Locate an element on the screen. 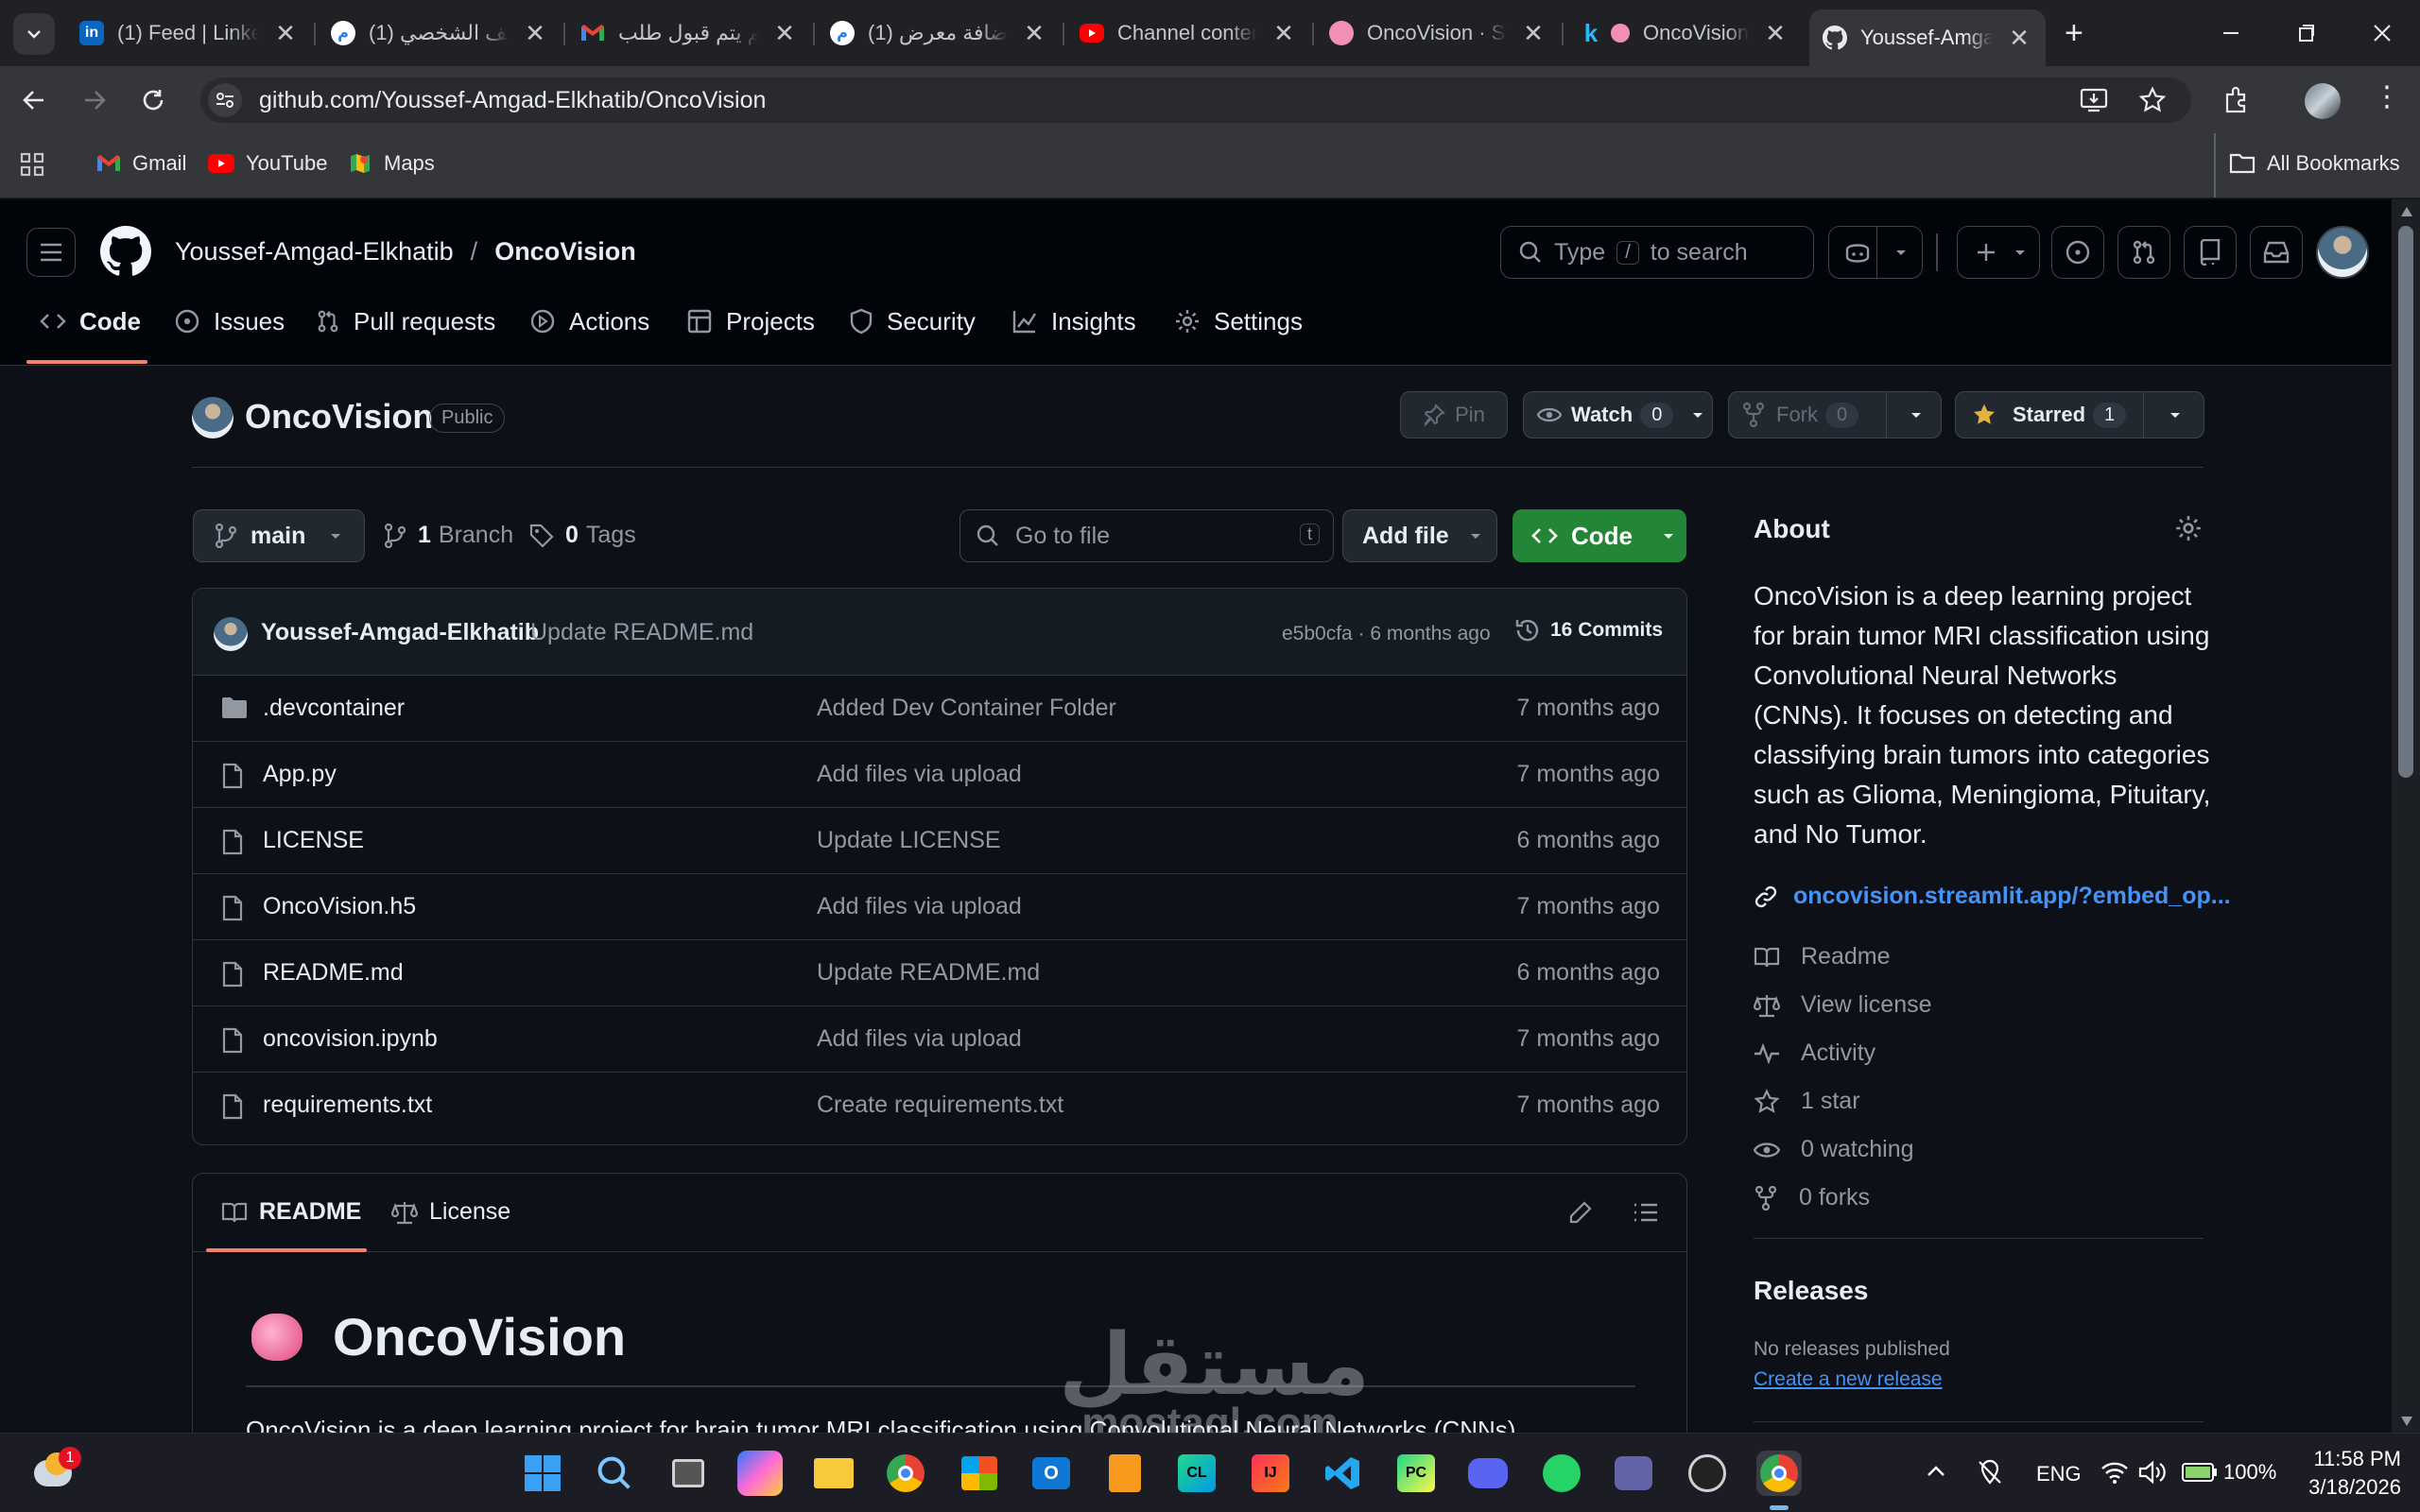 This screenshot has height=1512, width=2420. go-to-file-input: Go to file t is located at coordinates (1146, 535).